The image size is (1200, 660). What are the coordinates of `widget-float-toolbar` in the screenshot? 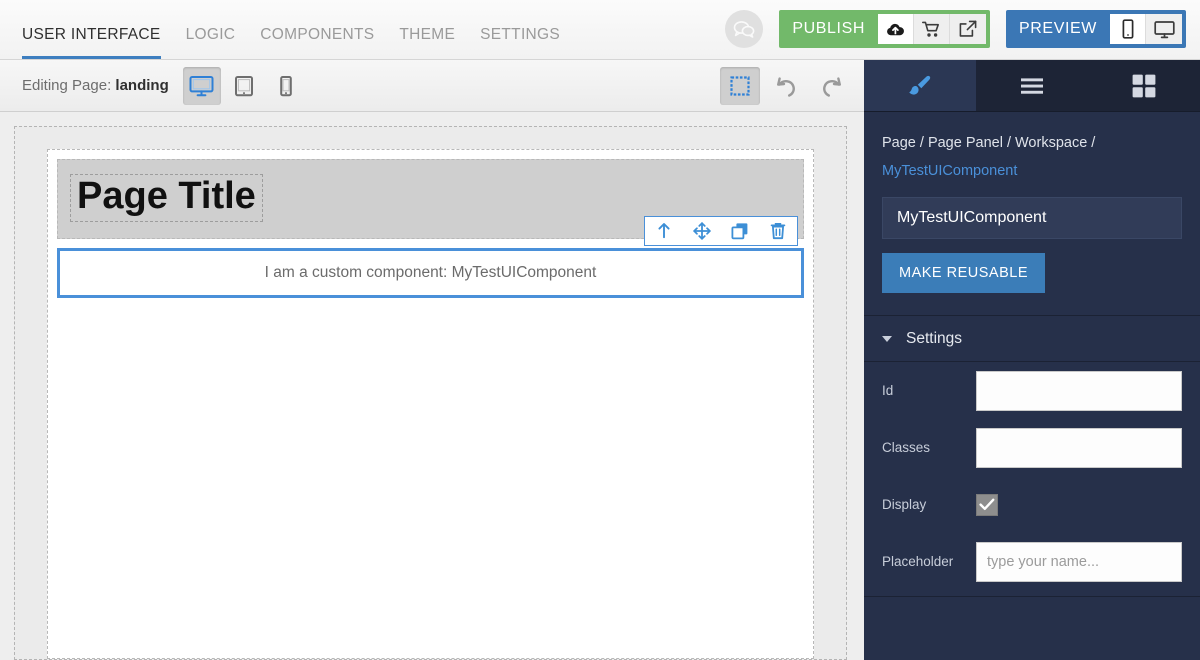 It's located at (721, 230).